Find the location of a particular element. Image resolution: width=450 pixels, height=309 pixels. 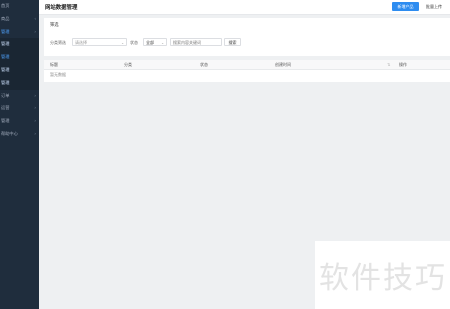

sidebar-item-orders: 订单 › is located at coordinates (19, 96).